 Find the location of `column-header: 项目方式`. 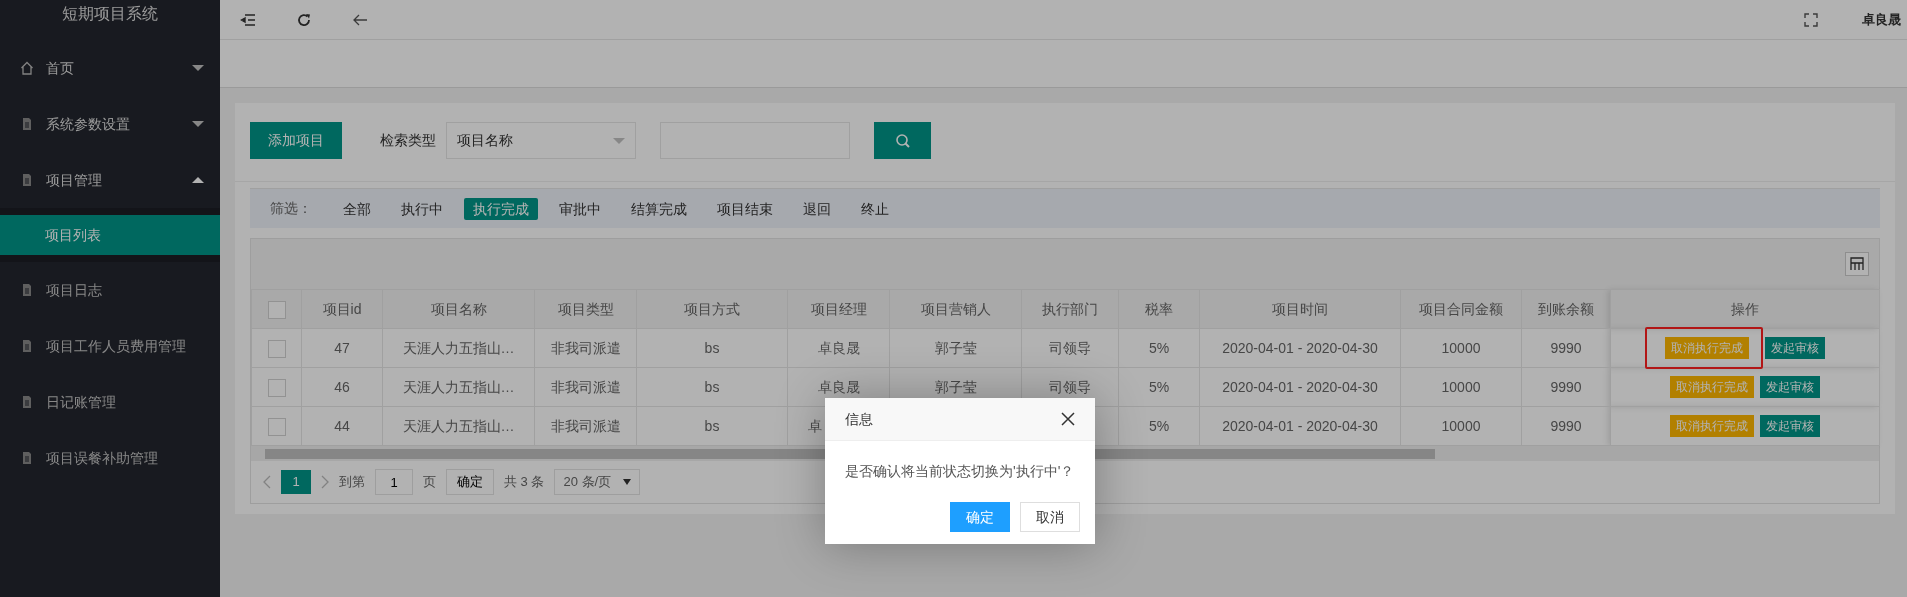

column-header: 项目方式 is located at coordinates (712, 309).